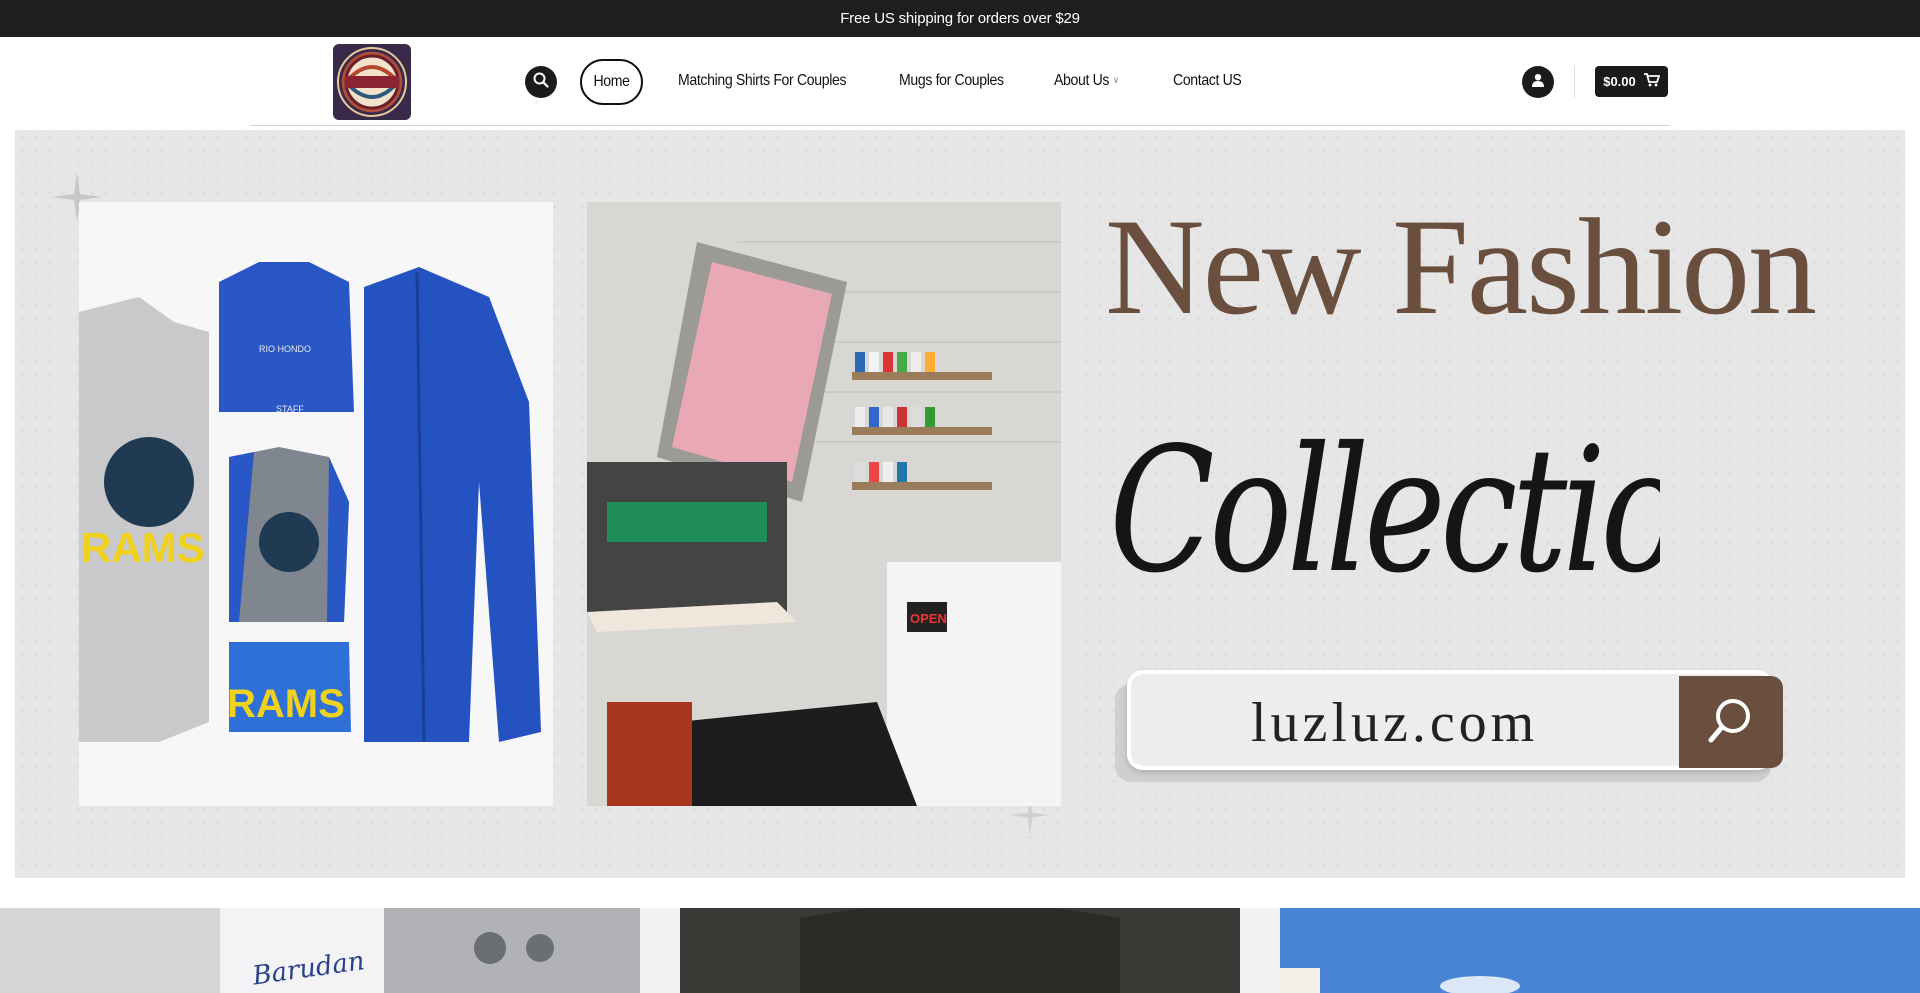  Describe the element at coordinates (1461, 266) in the screenshot. I see `hero-headline: New Fashion` at that location.